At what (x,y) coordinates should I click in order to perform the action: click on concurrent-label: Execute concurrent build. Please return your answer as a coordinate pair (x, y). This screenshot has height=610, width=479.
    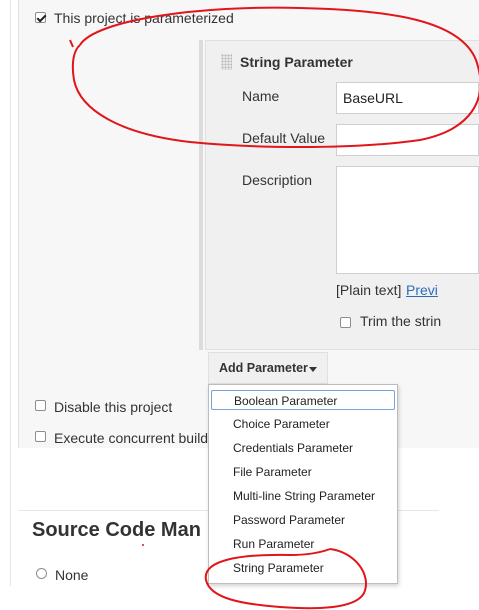
    Looking at the image, I should click on (131, 438).